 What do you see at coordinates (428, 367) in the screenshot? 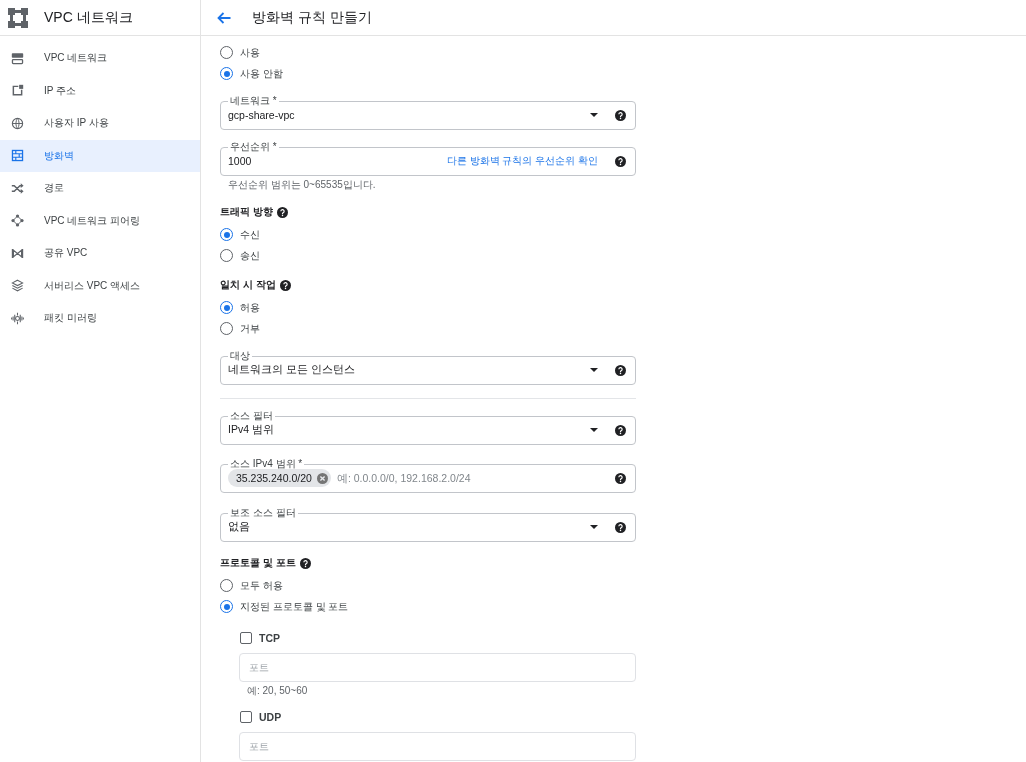
I see `select-field: 대상 네트워크의 모든 인스턴스` at bounding box center [428, 367].